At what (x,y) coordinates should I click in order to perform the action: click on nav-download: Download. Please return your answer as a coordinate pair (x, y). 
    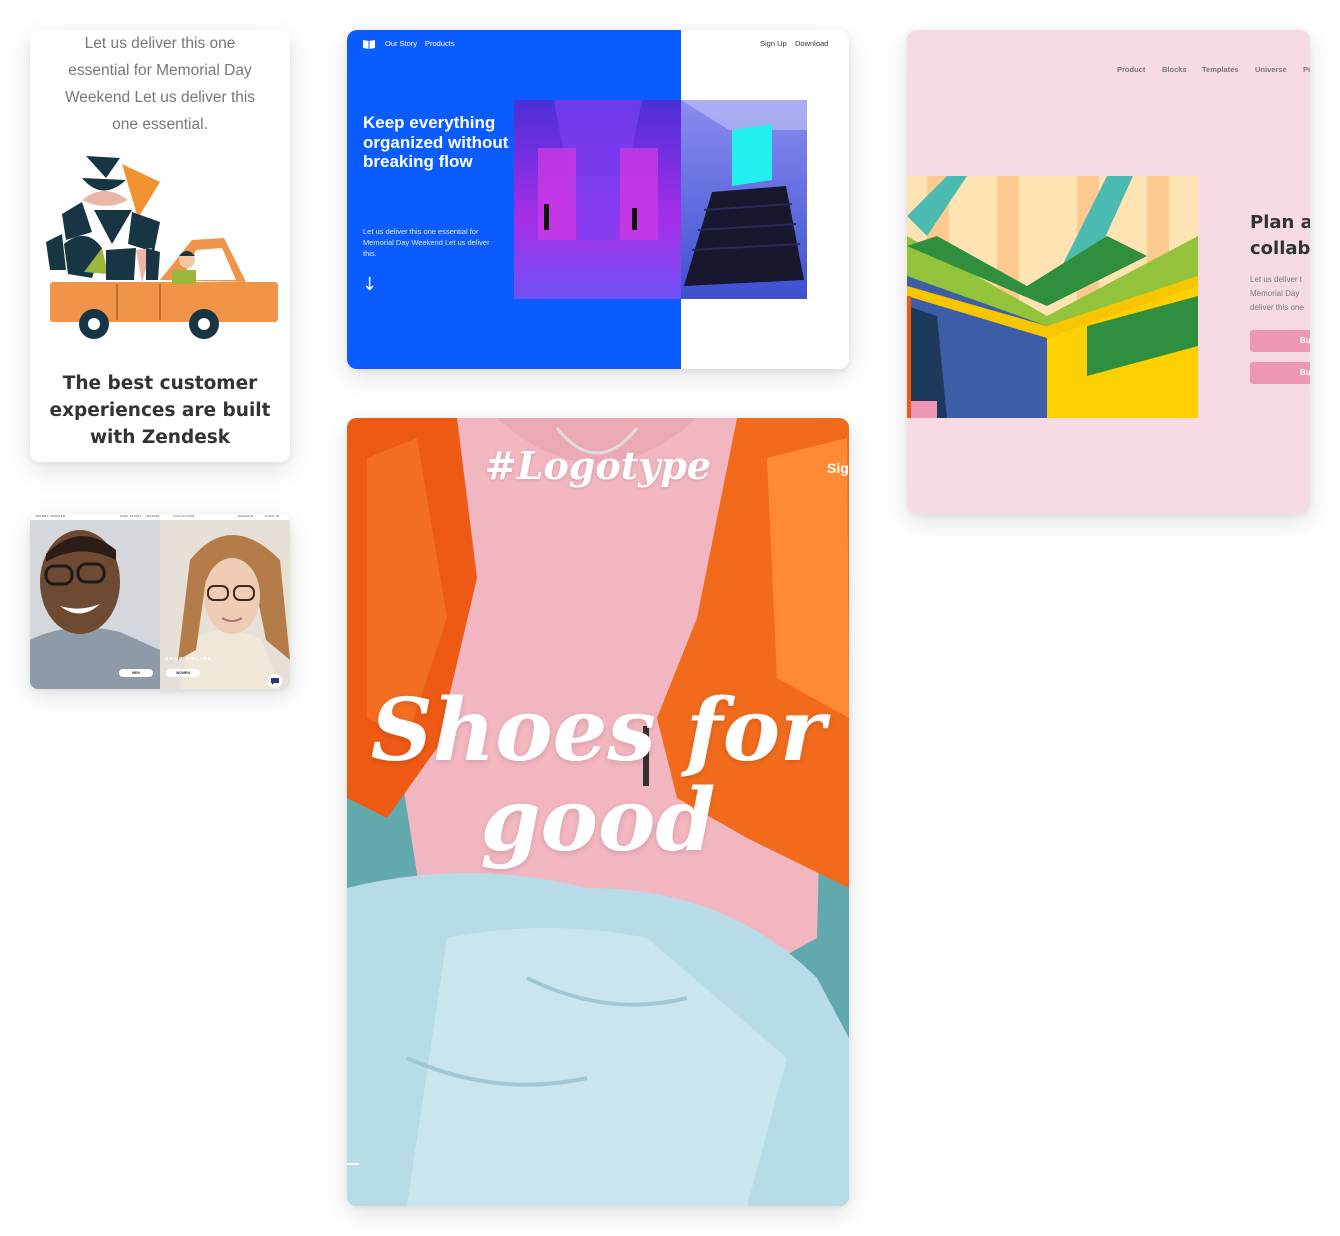
    Looking at the image, I should click on (811, 43).